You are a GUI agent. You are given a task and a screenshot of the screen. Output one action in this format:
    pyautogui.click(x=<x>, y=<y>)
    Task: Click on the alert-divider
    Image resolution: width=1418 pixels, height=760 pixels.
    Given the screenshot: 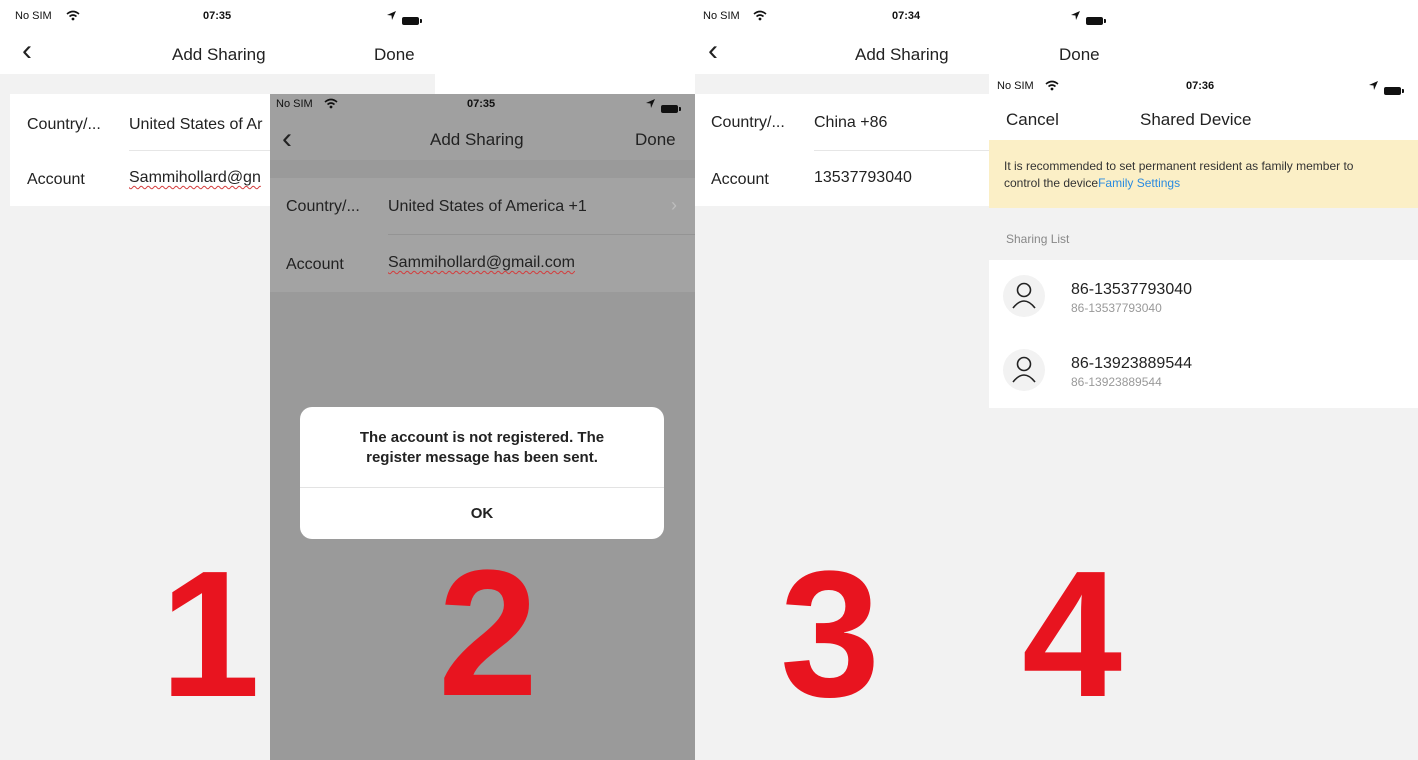 What is the action you would take?
    pyautogui.click(x=482, y=487)
    